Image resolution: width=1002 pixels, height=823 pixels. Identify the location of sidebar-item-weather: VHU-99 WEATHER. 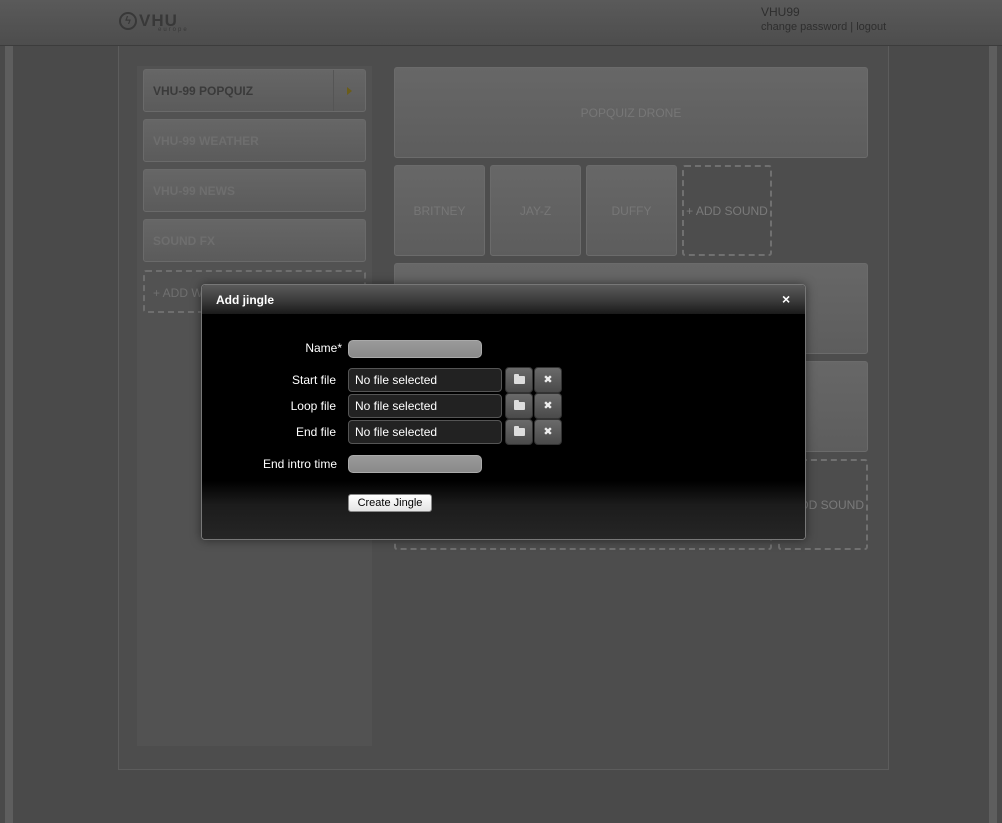
(254, 140).